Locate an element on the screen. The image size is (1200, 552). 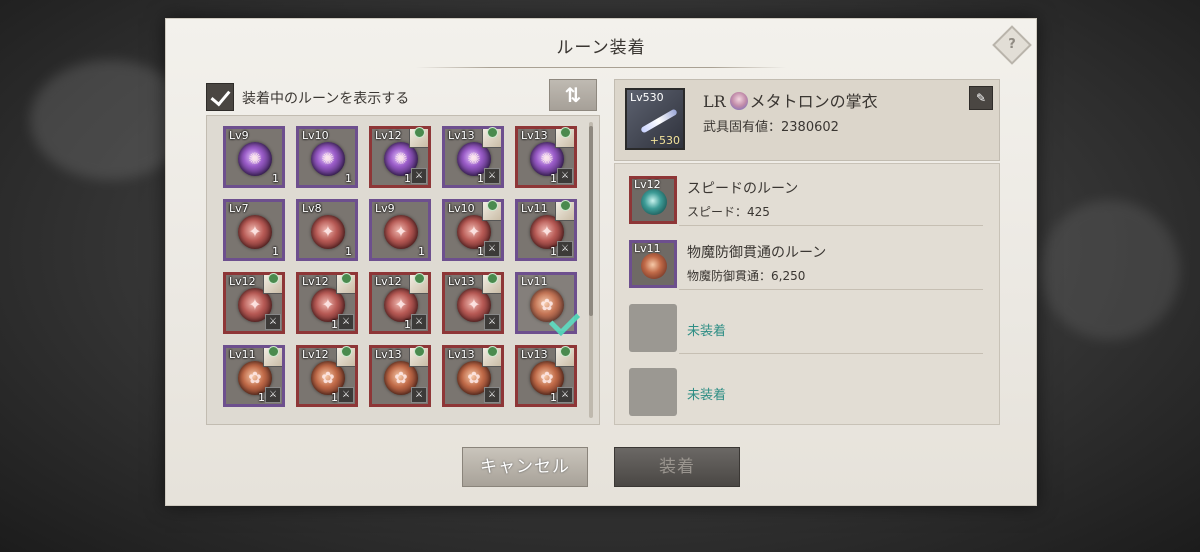
rune-item: ✦ Lv8 1 is located at coordinates (327, 230).